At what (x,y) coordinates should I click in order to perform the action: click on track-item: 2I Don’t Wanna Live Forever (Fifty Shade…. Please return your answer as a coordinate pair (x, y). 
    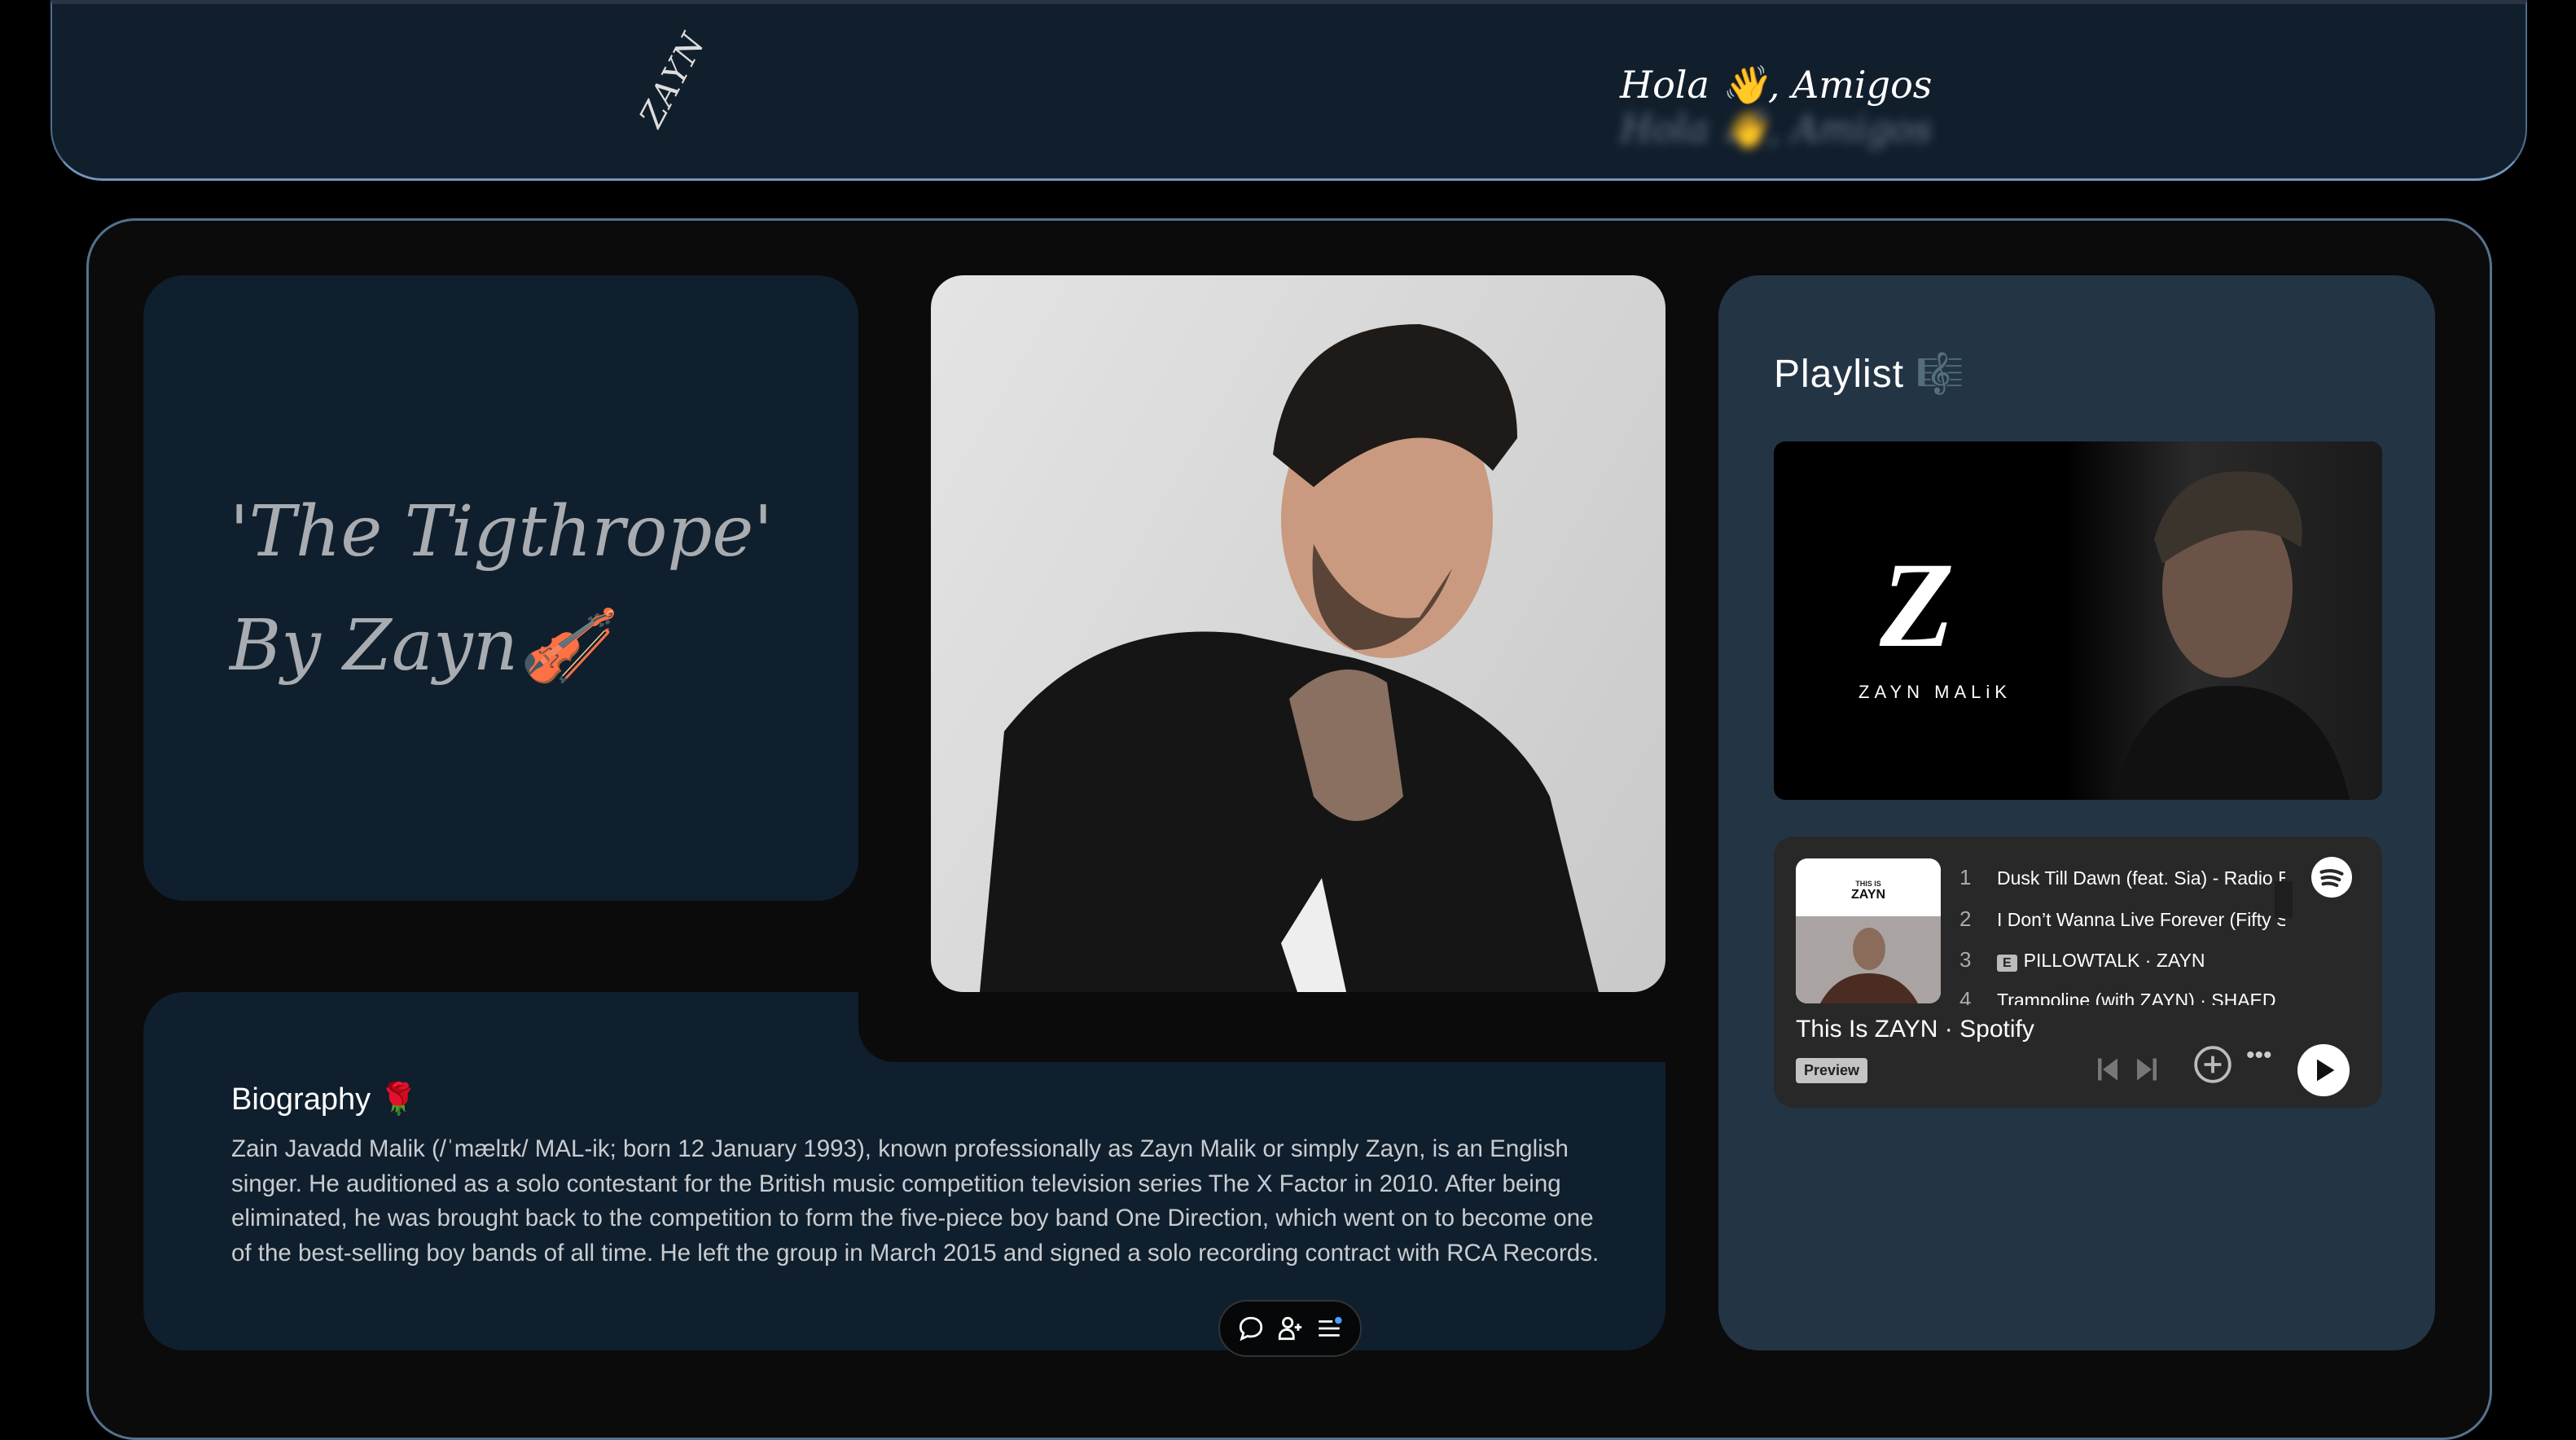
    Looking at the image, I should click on (2122, 920).